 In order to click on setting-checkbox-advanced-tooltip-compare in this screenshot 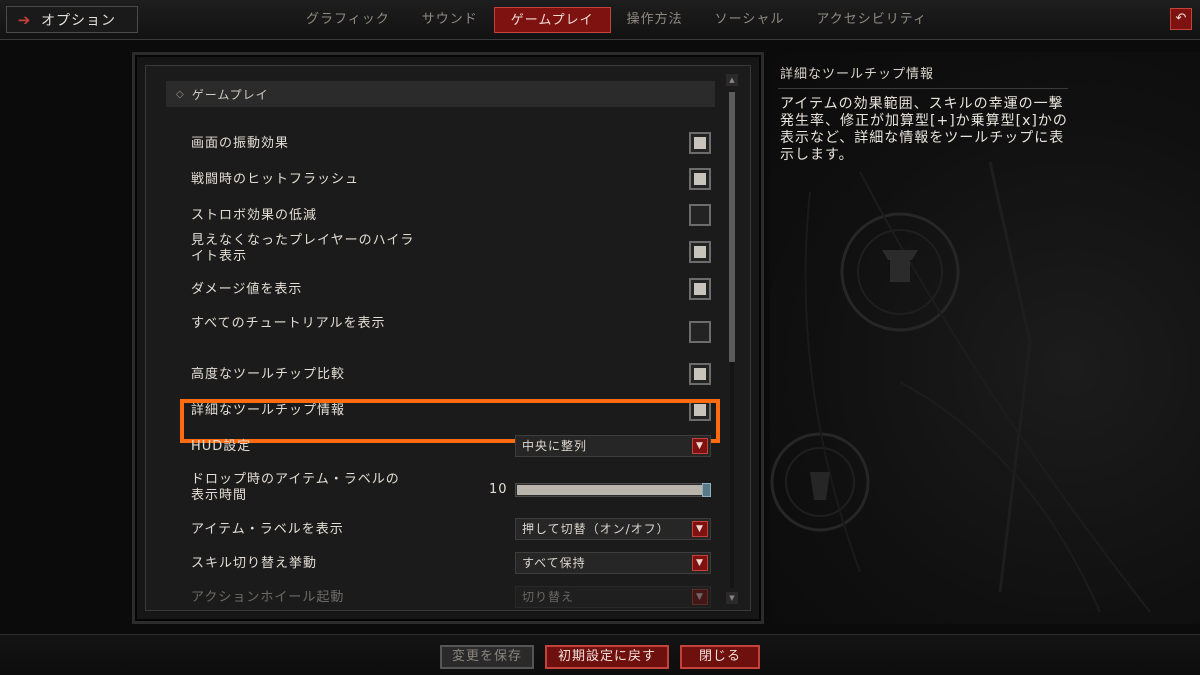, I will do `click(700, 374)`.